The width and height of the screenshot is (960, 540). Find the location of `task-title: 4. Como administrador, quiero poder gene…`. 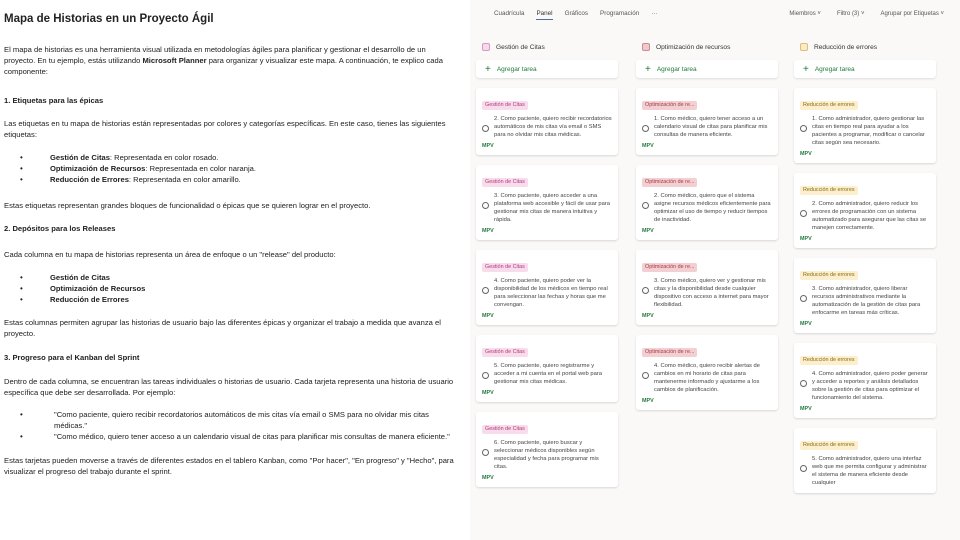

task-title: 4. Como administrador, quiero poder gene… is located at coordinates (870, 386).